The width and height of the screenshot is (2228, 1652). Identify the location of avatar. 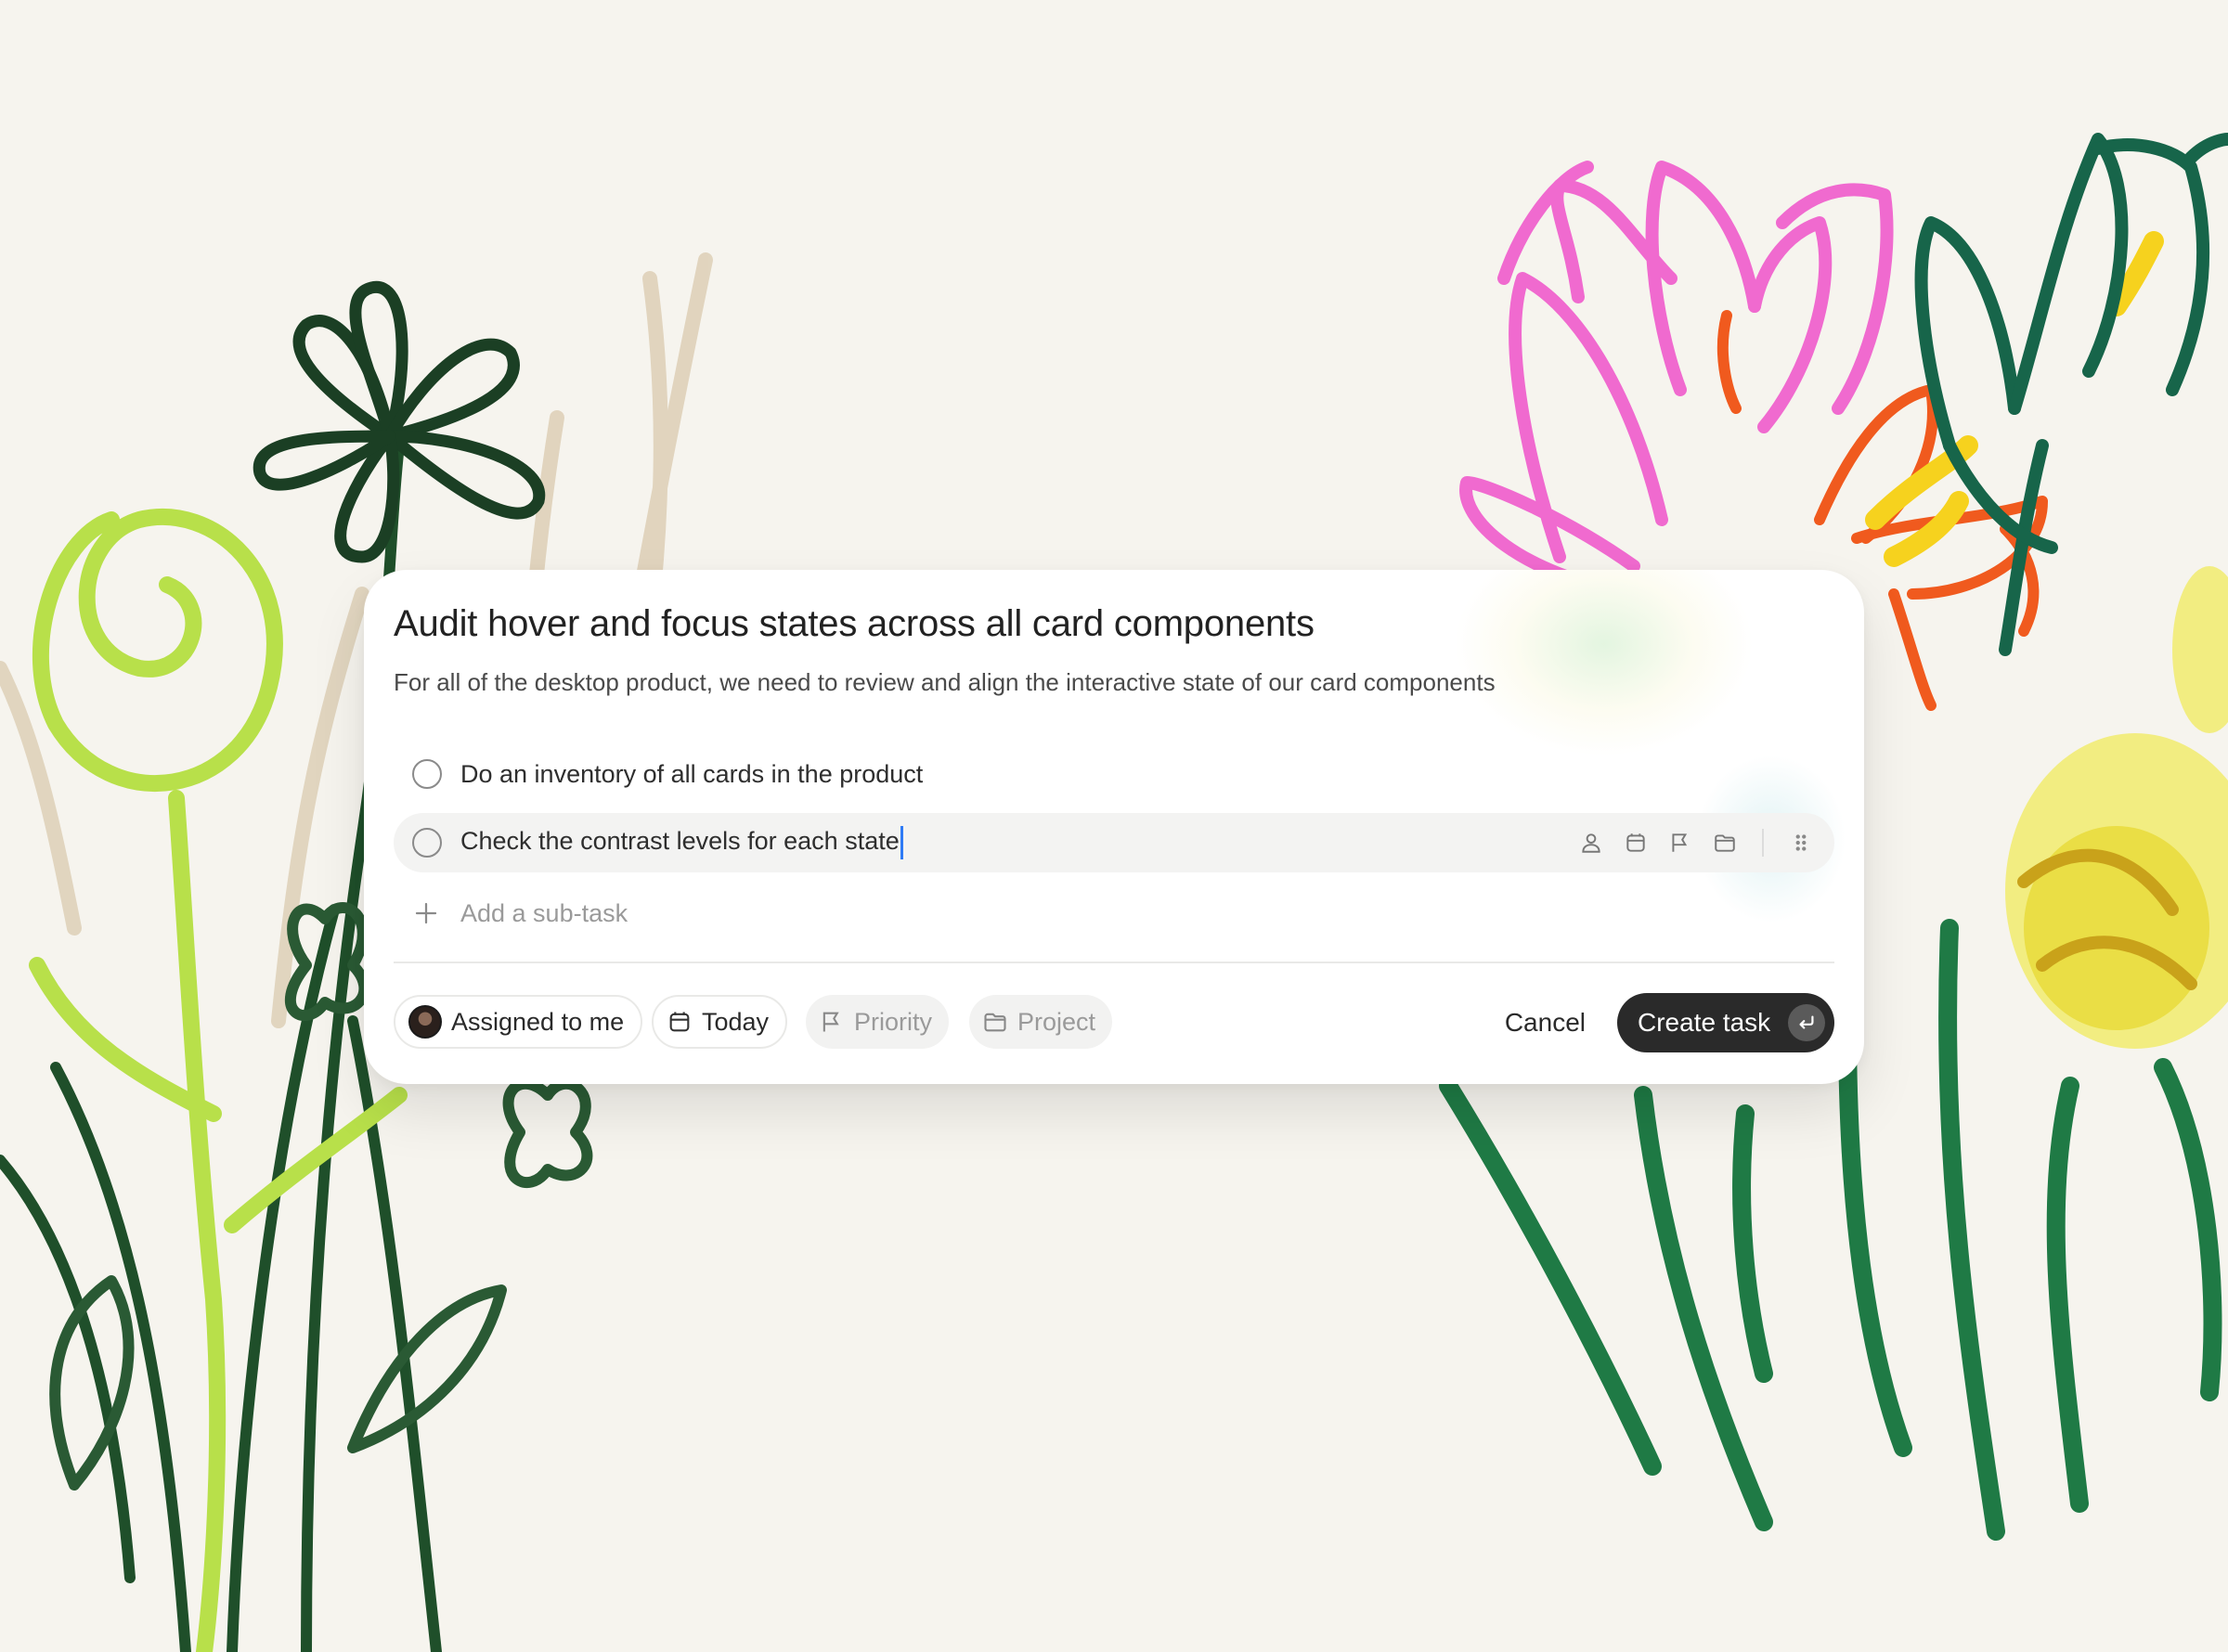
(425, 1022).